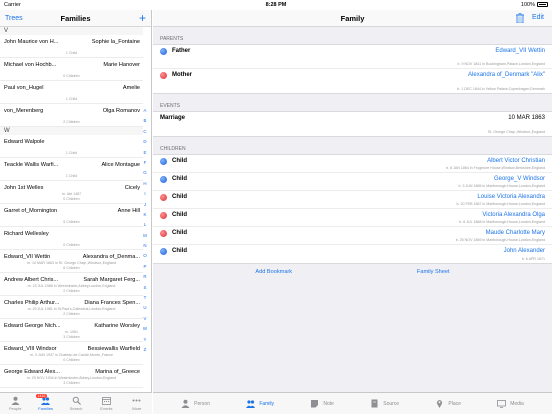 The height and width of the screenshot is (414, 552). I want to click on tab-label: Search, so click(76, 408).